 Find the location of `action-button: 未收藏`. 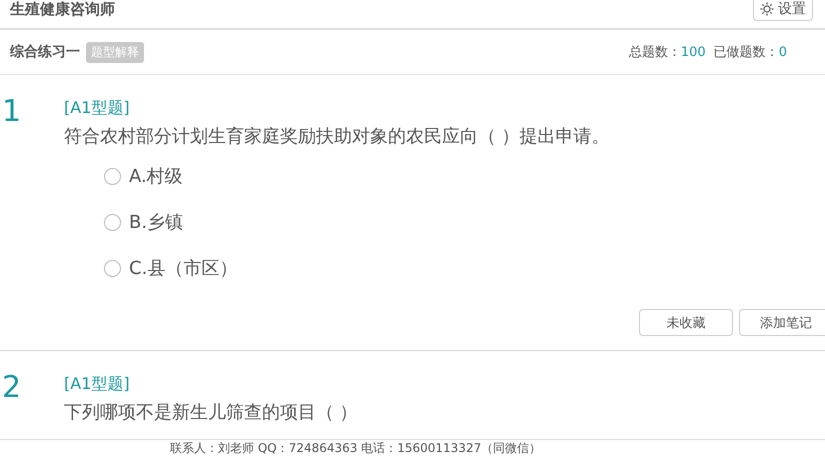

action-button: 未收藏 is located at coordinates (686, 322).